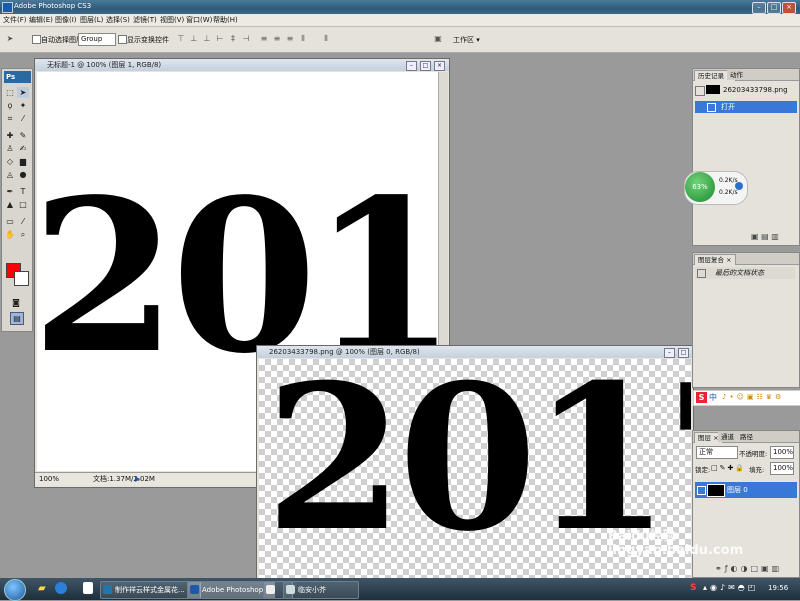 This screenshot has height=601, width=800. Describe the element at coordinates (137, 479) in the screenshot. I see `doc1-status-arrow-icon: ▶` at that location.